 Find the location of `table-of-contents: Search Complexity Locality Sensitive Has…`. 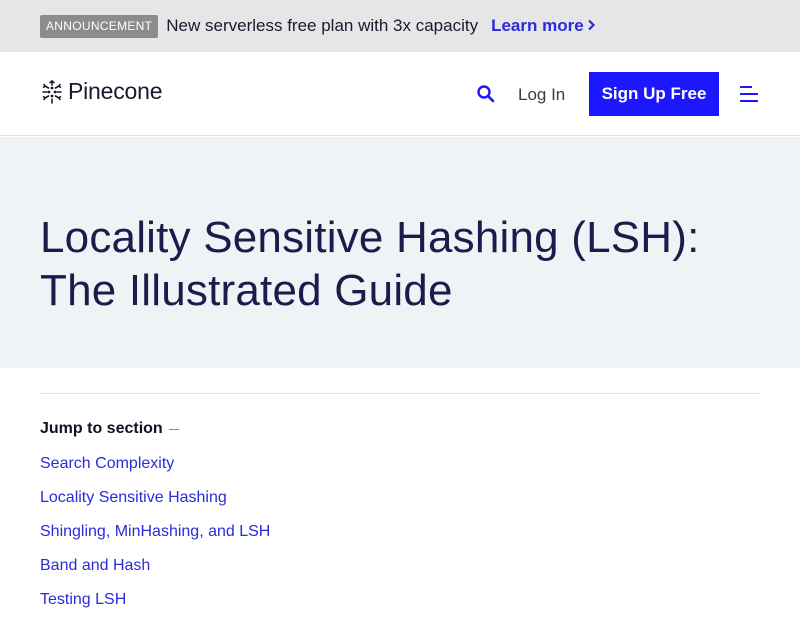

table-of-contents: Search Complexity Locality Sensitive Has… is located at coordinates (155, 539).